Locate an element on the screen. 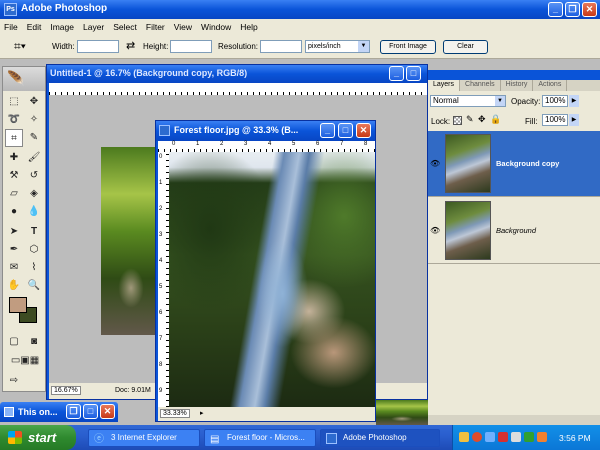  minimize-button: _ is located at coordinates (555, 9).